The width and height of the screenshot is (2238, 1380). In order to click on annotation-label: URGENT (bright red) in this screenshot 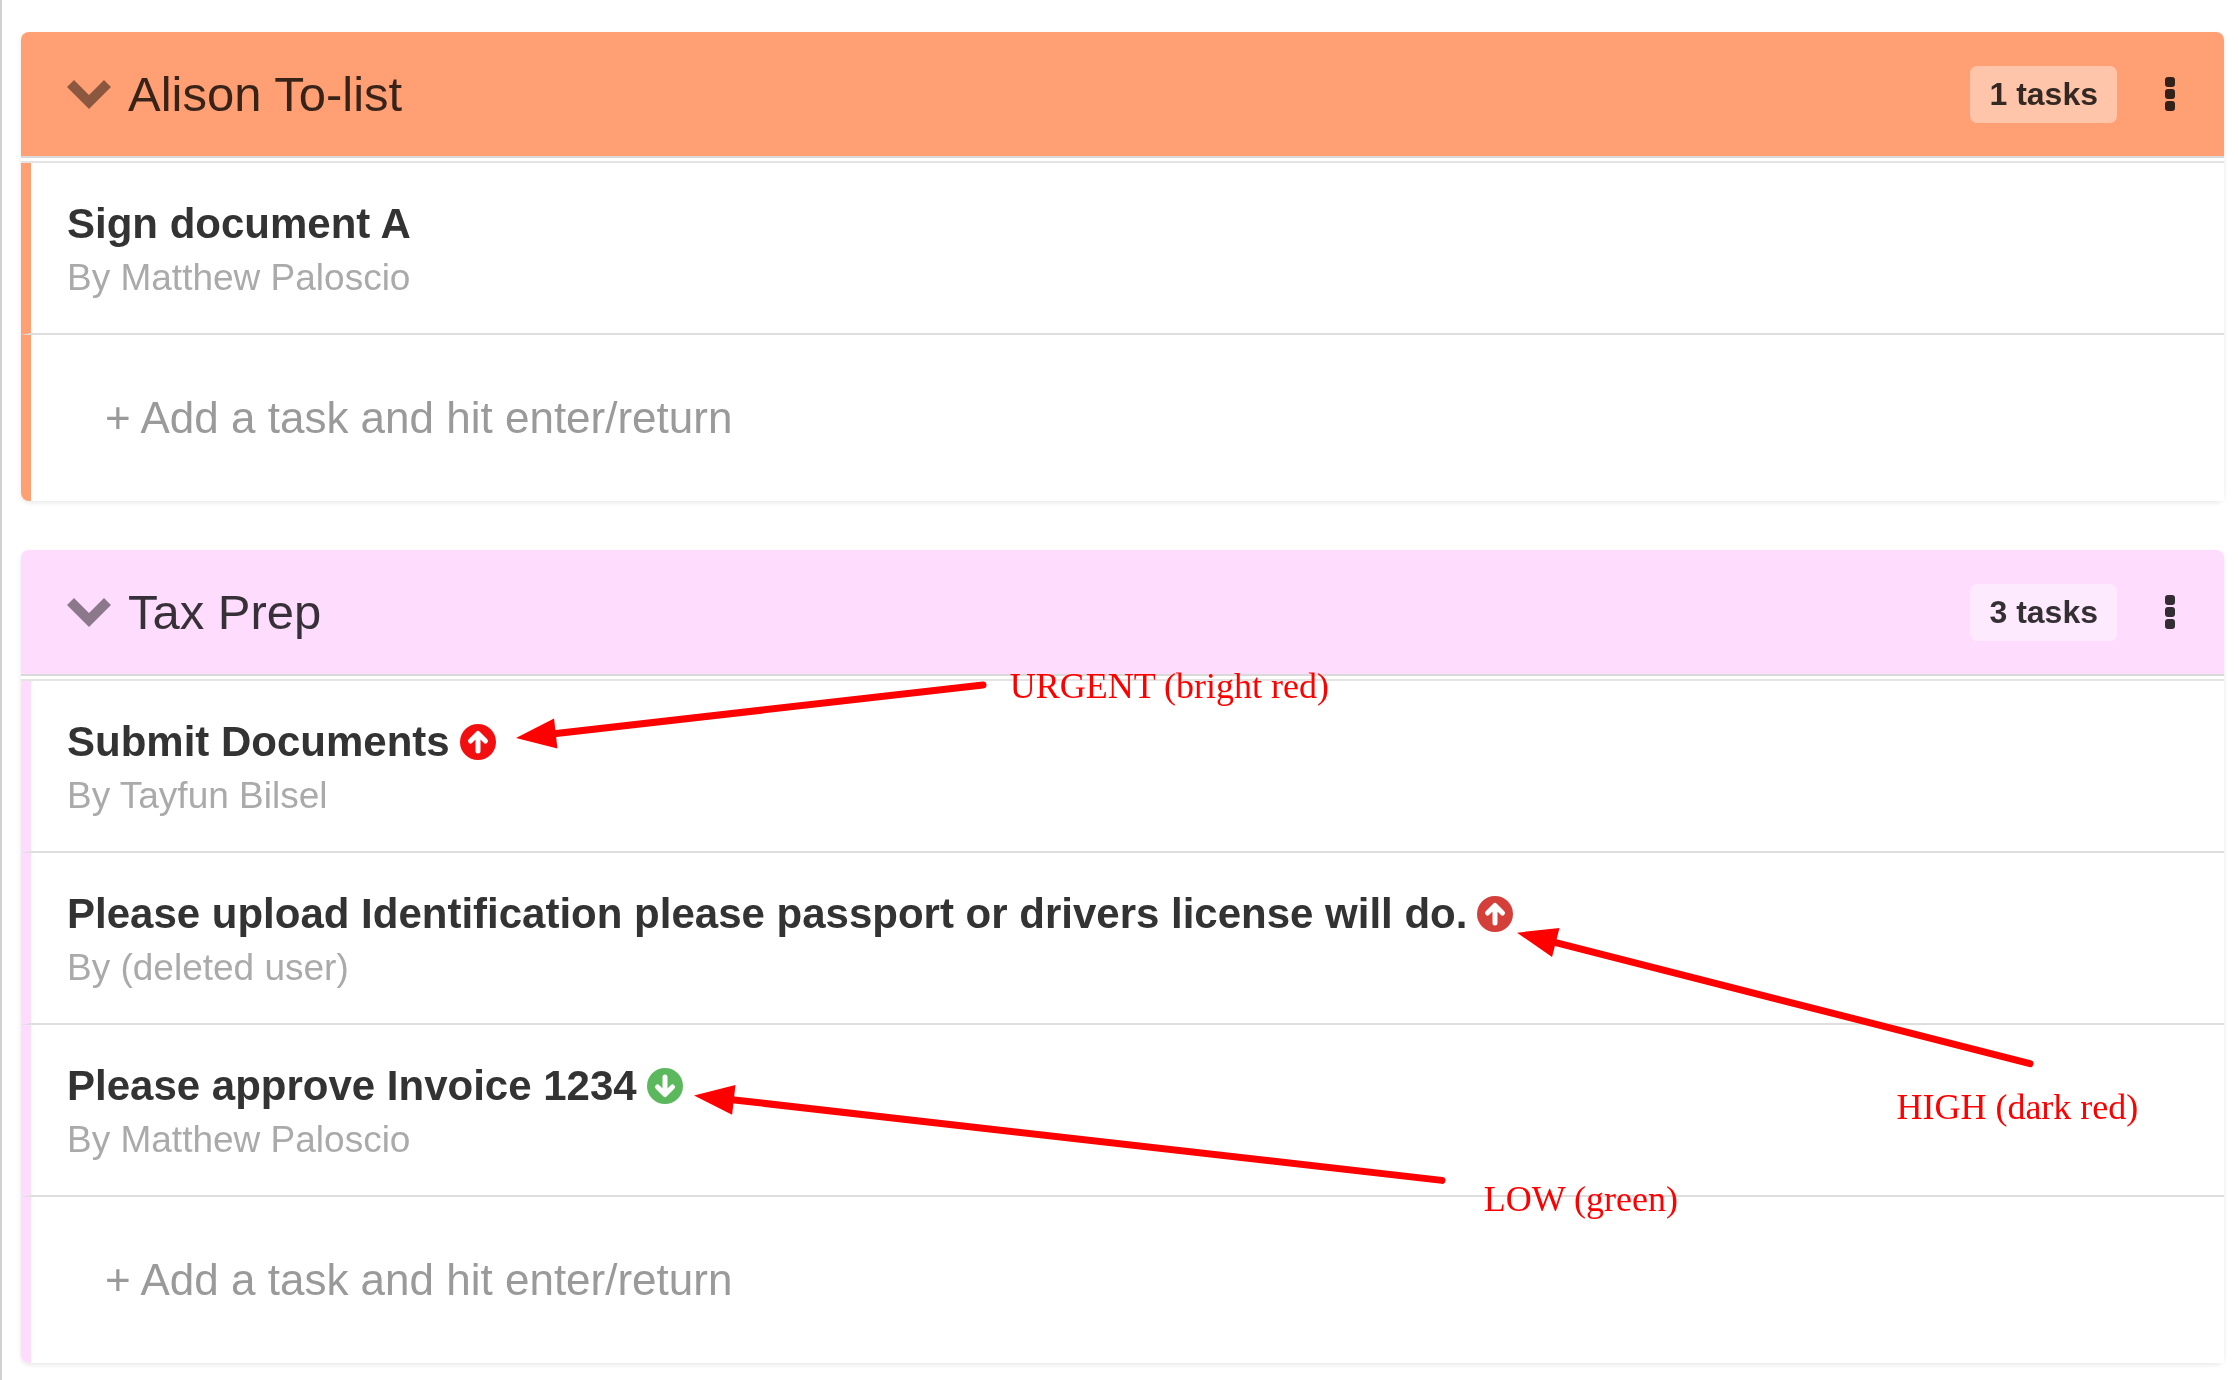, I will do `click(1169, 686)`.